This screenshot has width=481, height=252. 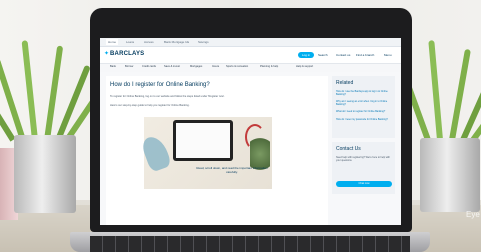 I want to click on browser-tab: Loans, so click(x=130, y=42).